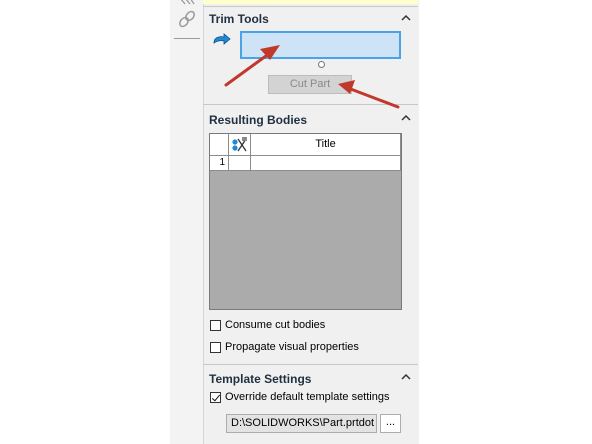 The image size is (592, 444). I want to click on arrow-to-selection-box, so click(252, 66).